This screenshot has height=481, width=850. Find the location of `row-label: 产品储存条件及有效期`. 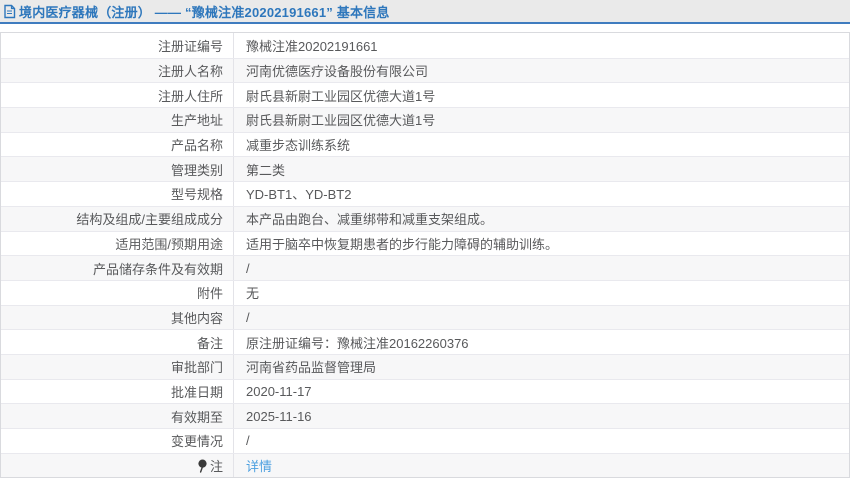

row-label: 产品储存条件及有效期 is located at coordinates (117, 268).